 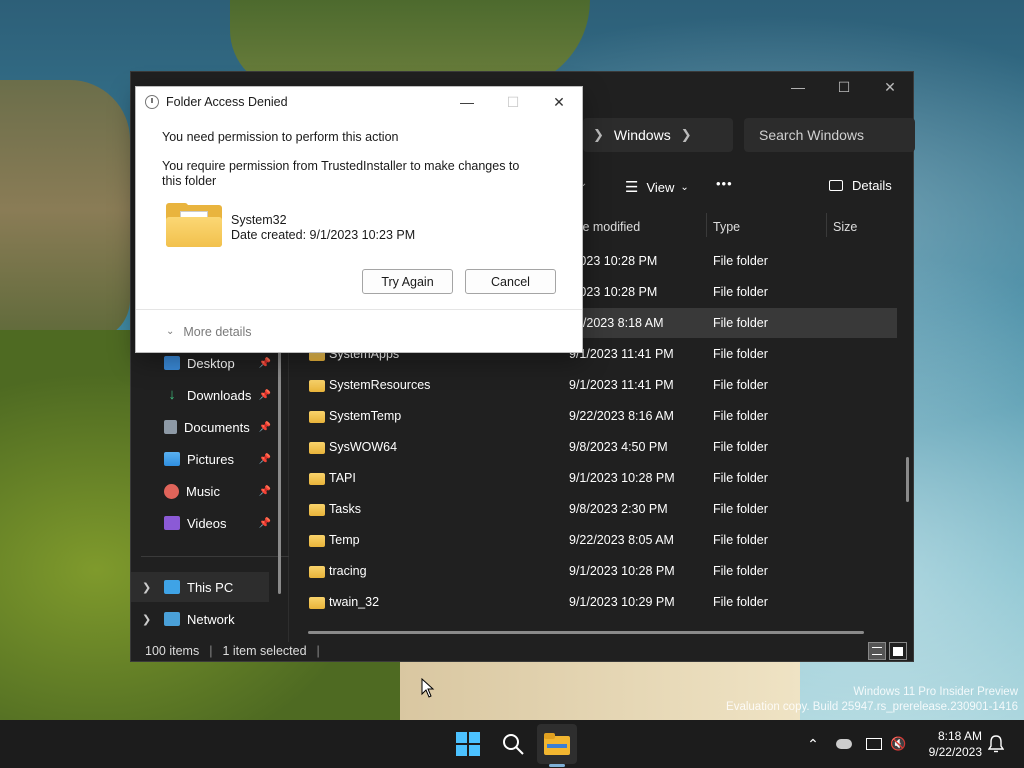 What do you see at coordinates (618, 447) in the screenshot?
I see `file-date: 9/8/2023 4:50 PM` at bounding box center [618, 447].